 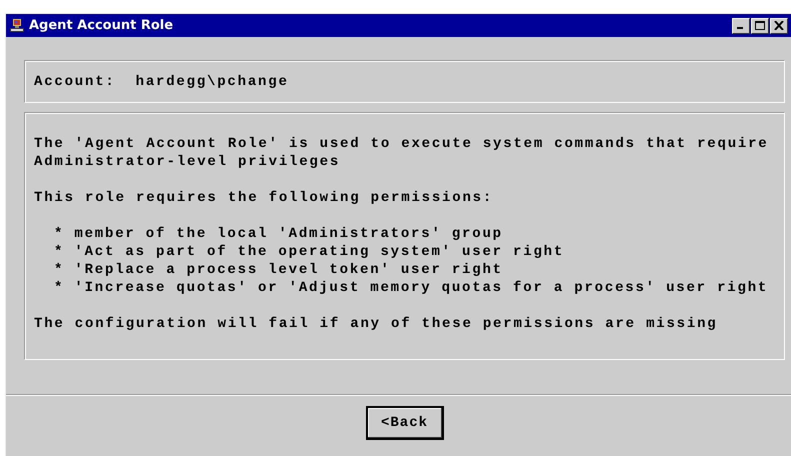 I want to click on computer-icon, so click(x=17, y=26).